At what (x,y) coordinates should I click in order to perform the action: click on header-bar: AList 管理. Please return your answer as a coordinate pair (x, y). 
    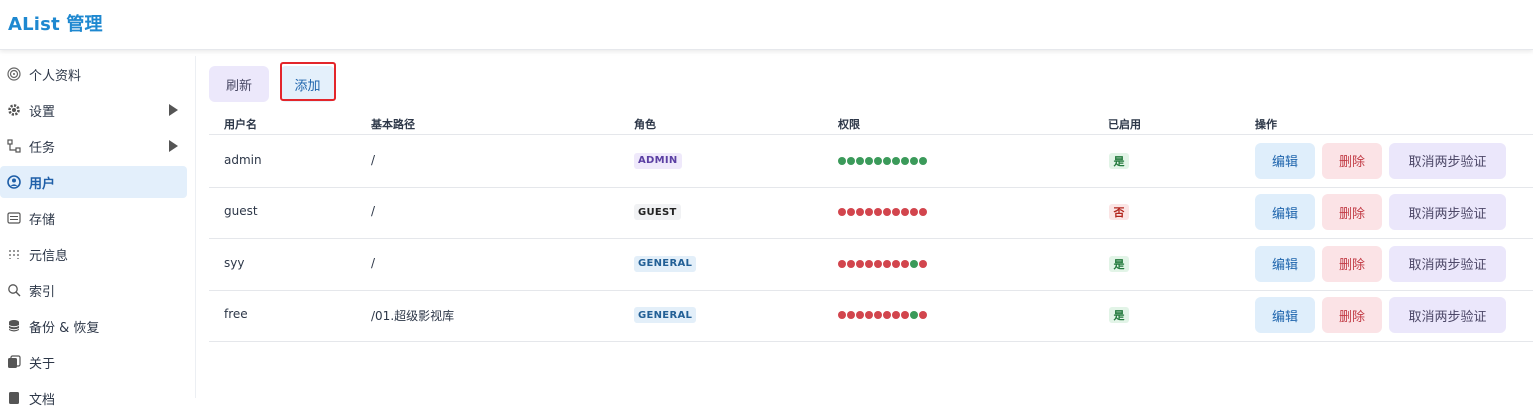
    Looking at the image, I should click on (766, 25).